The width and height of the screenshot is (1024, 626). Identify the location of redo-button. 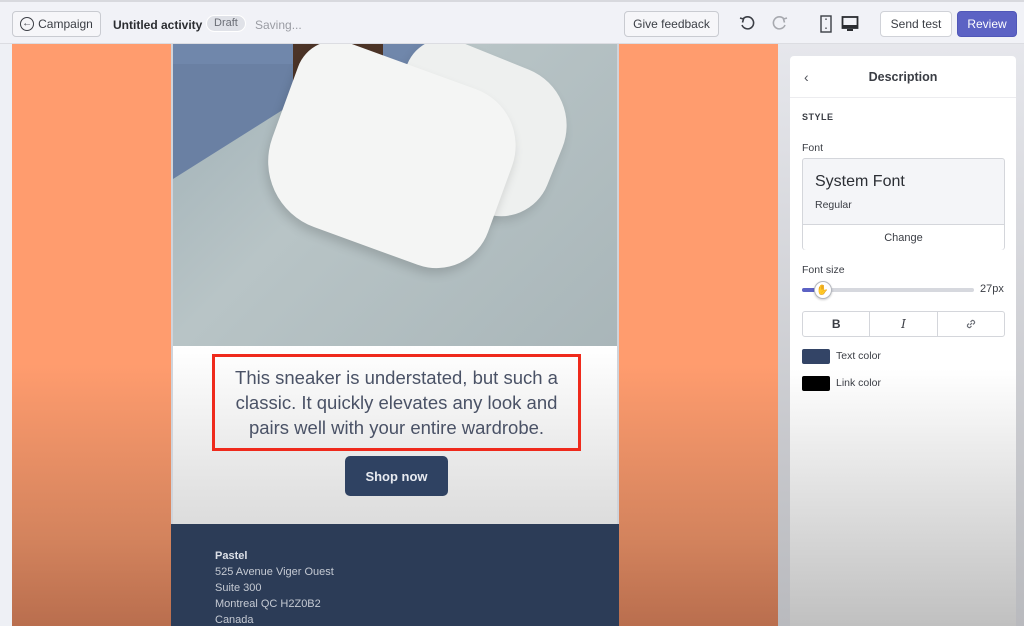
(780, 24).